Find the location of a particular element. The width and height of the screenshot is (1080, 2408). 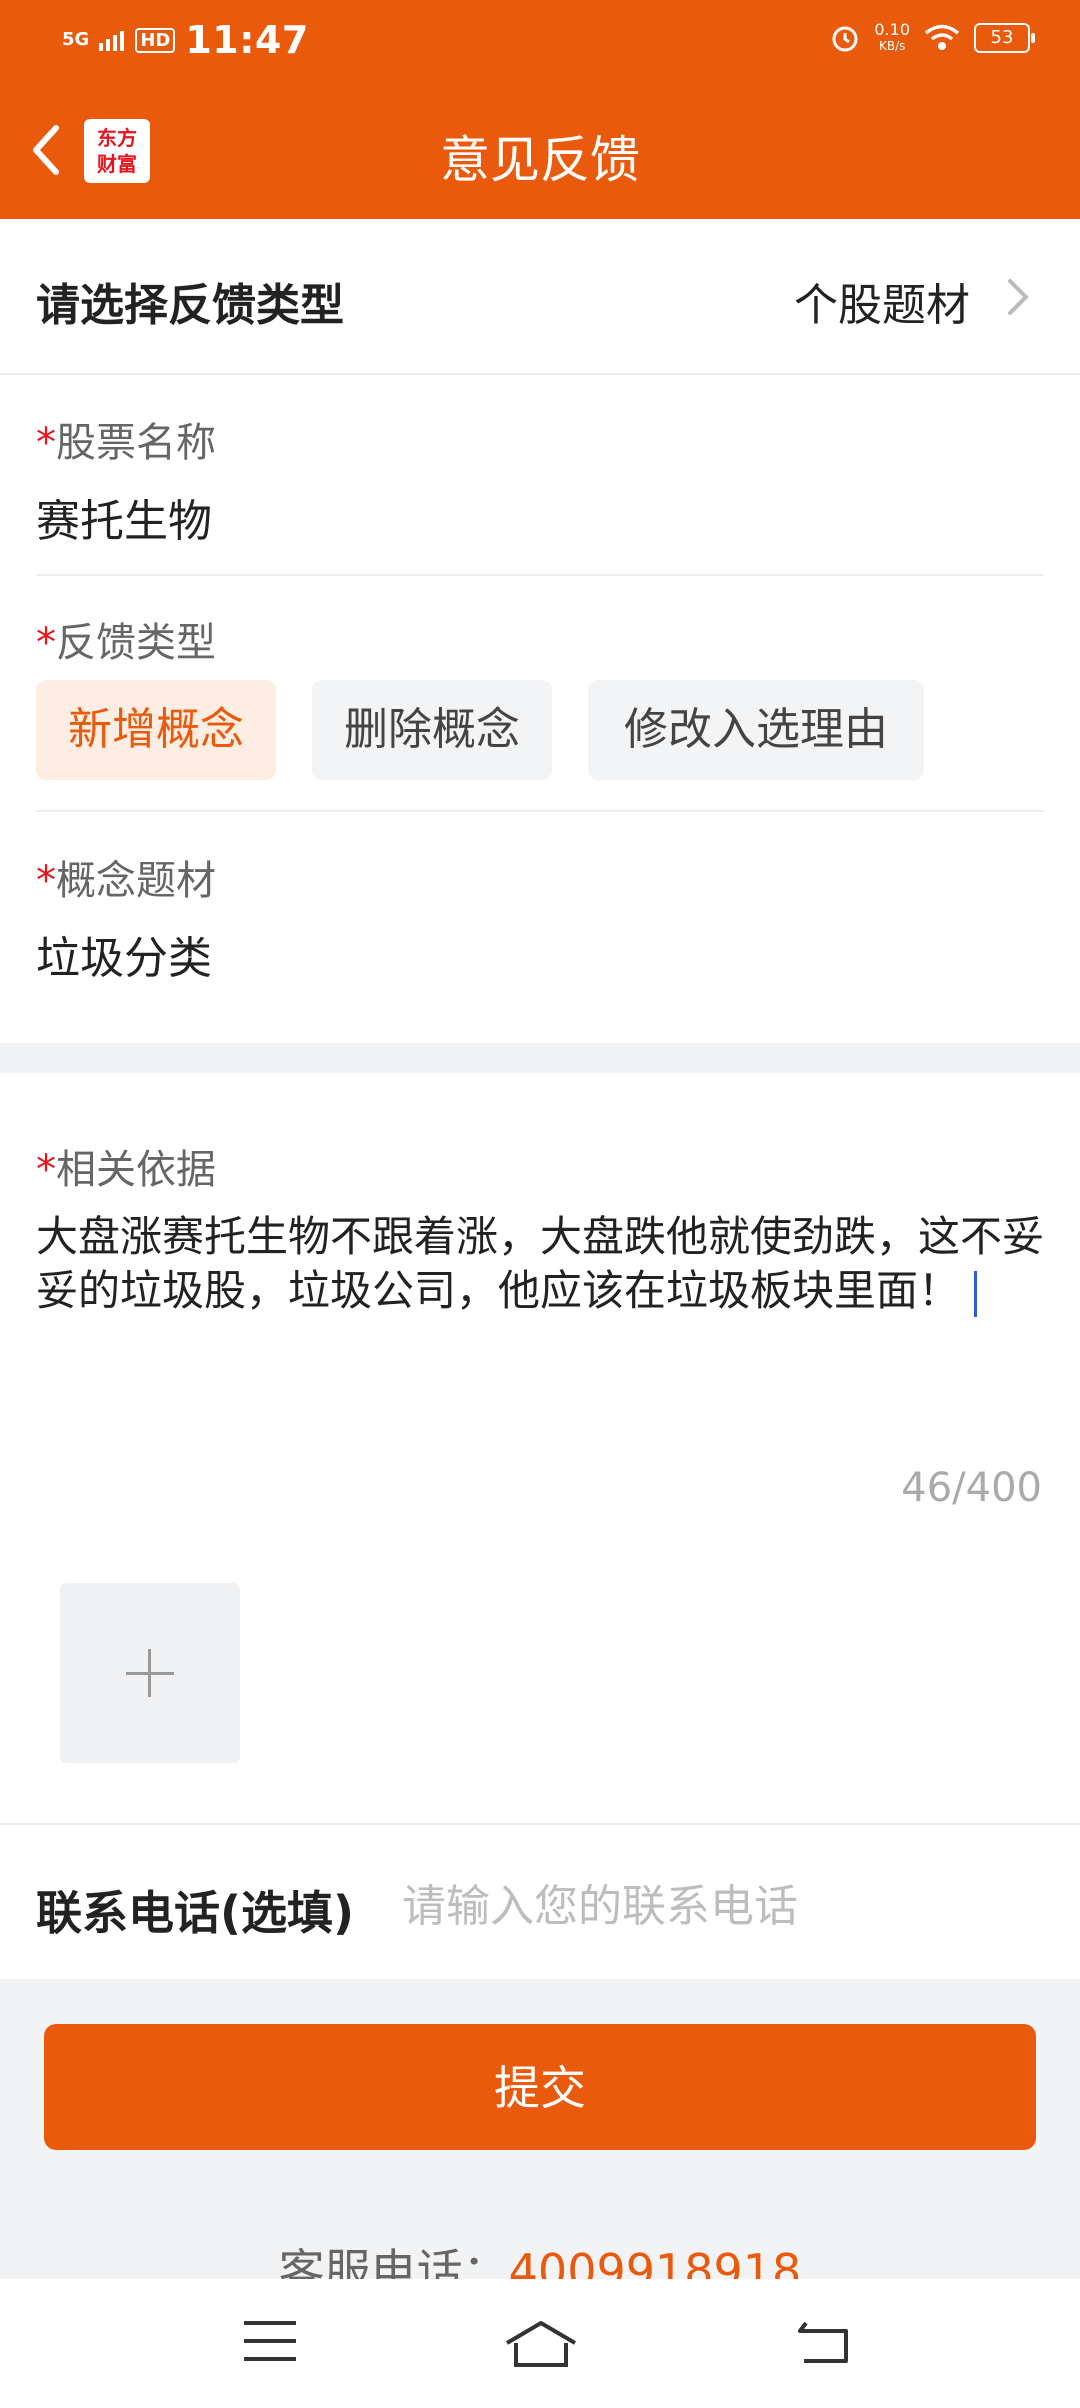

section-separator is located at coordinates (540, 1058).